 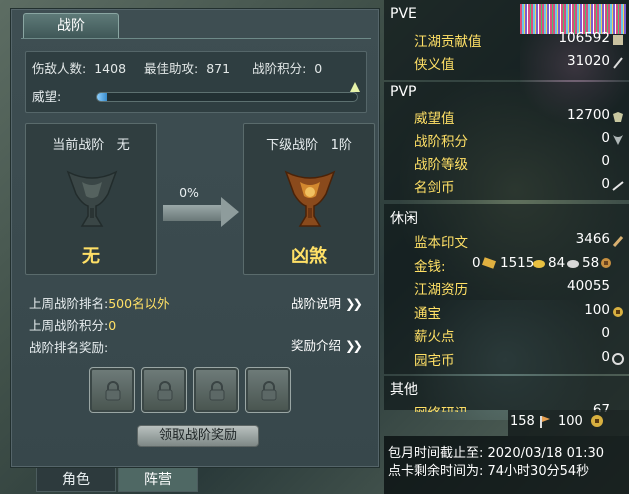 What do you see at coordinates (573, 264) in the screenshot?
I see `silver-ingot-icon` at bounding box center [573, 264].